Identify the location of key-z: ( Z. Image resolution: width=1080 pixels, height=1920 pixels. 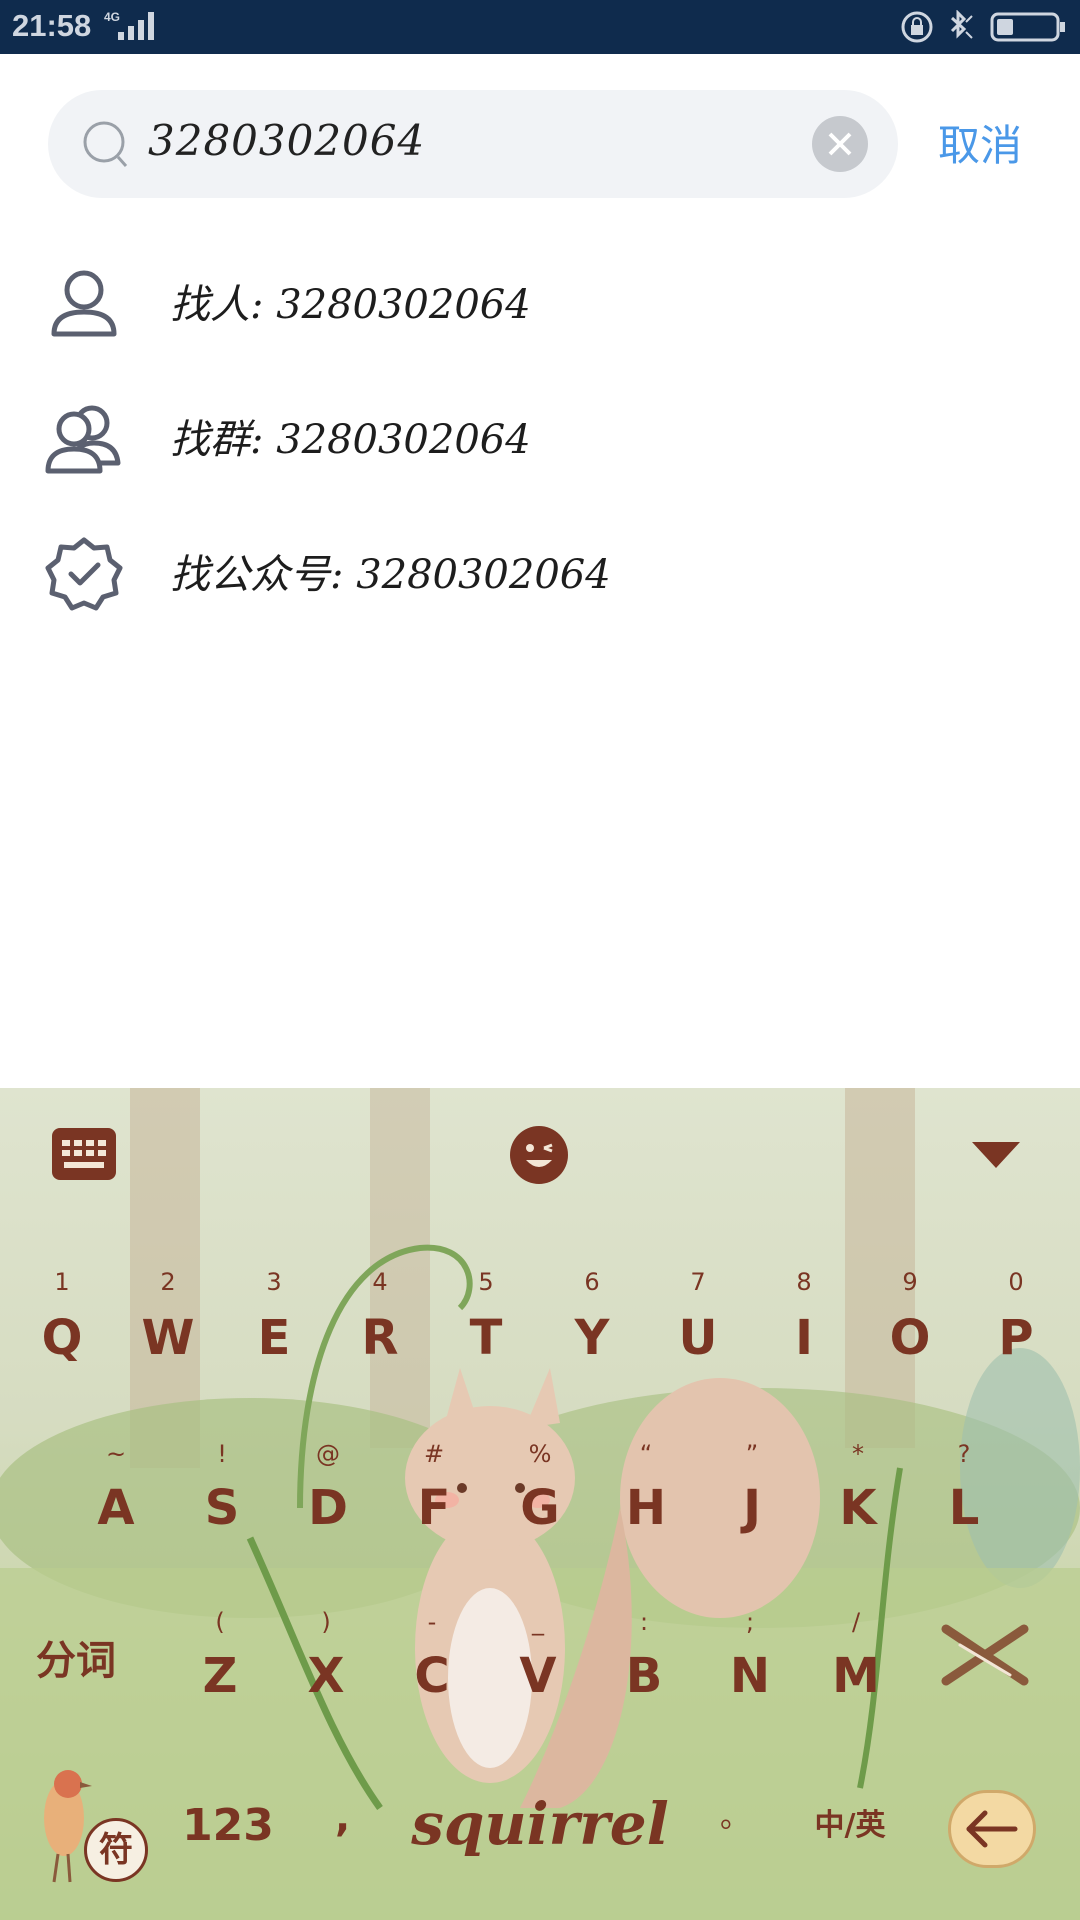
(220, 1669).